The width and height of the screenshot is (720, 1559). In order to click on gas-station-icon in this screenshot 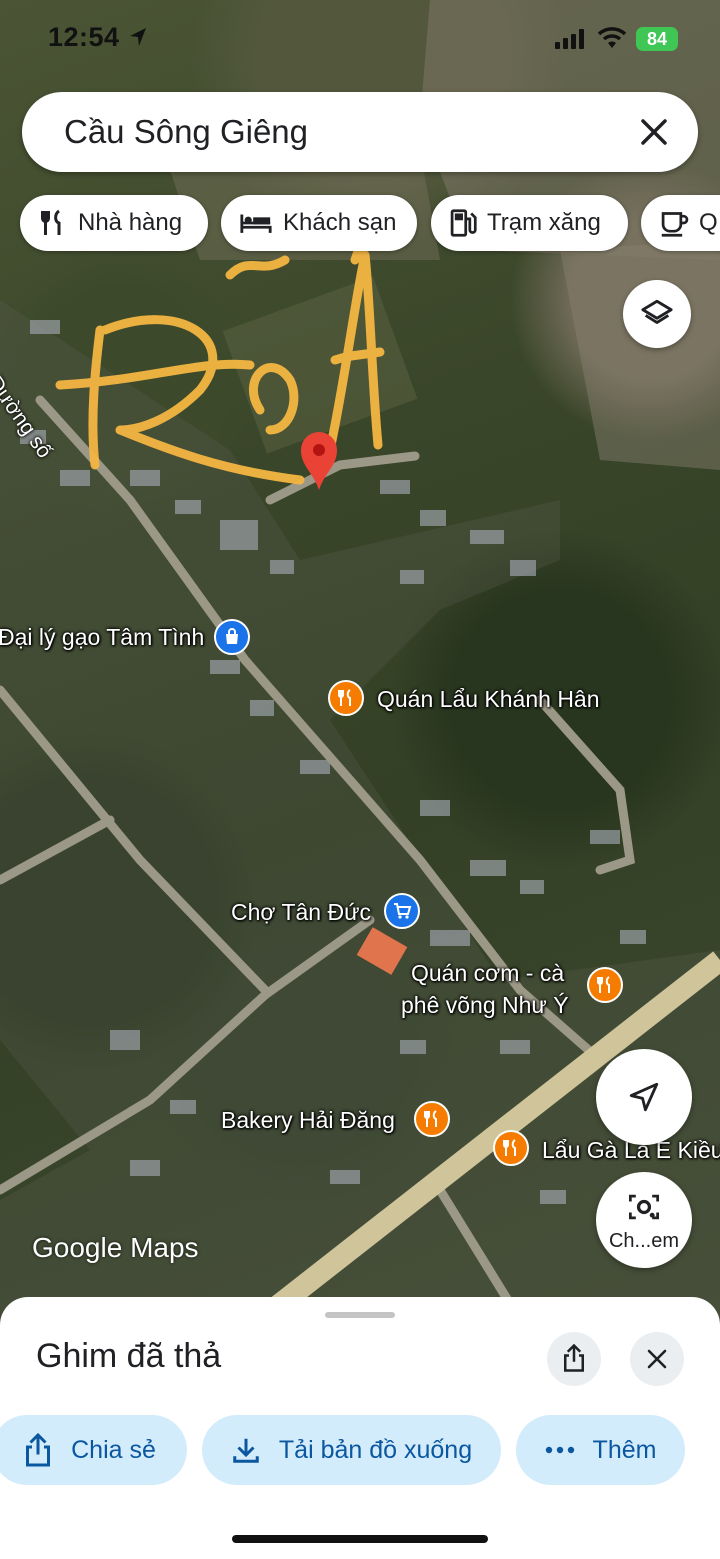, I will do `click(463, 223)`.